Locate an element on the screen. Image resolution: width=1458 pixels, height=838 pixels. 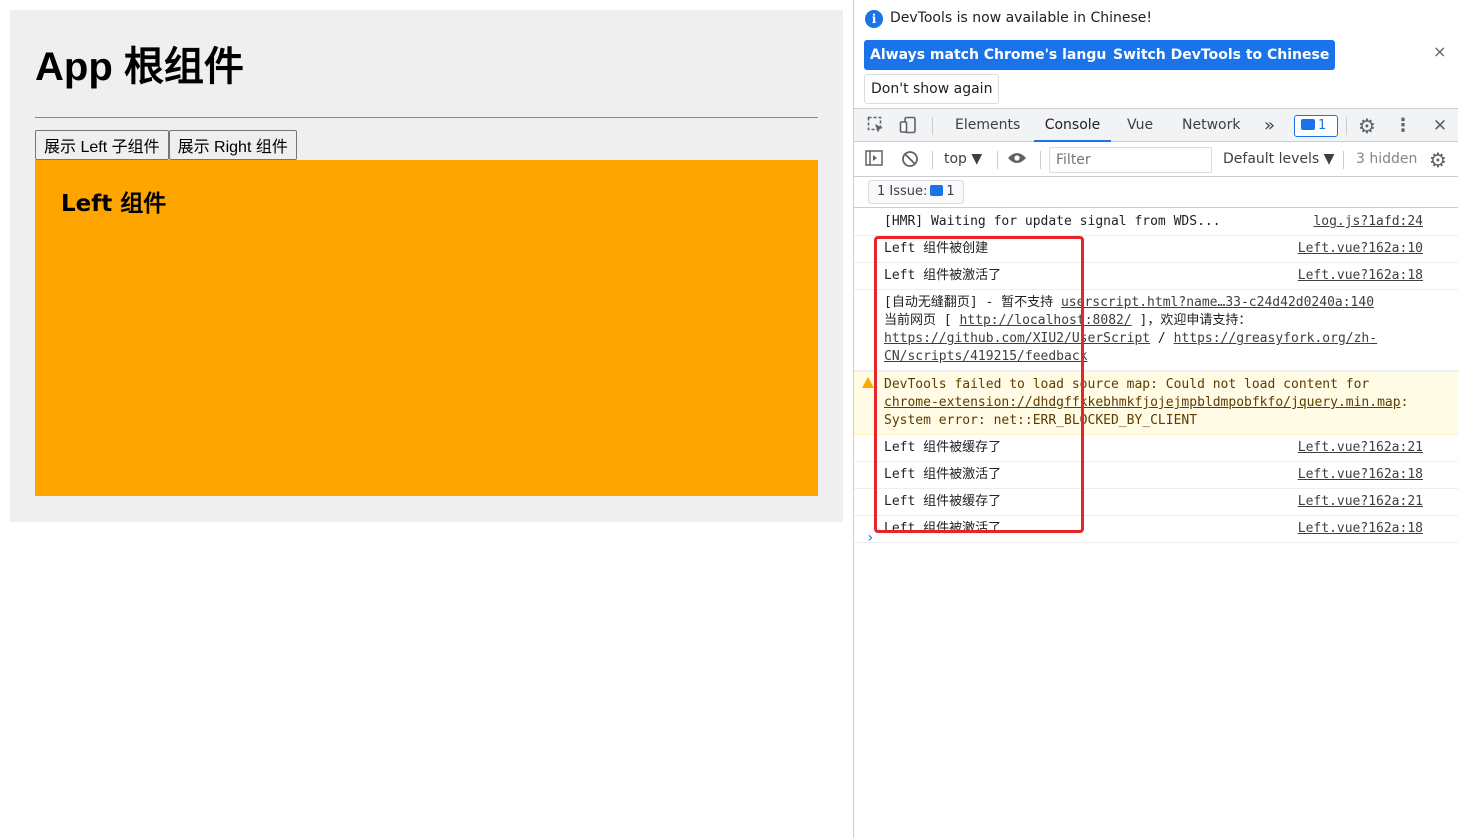
show-left-button: 展示 Left 子组件 is located at coordinates (102, 145).